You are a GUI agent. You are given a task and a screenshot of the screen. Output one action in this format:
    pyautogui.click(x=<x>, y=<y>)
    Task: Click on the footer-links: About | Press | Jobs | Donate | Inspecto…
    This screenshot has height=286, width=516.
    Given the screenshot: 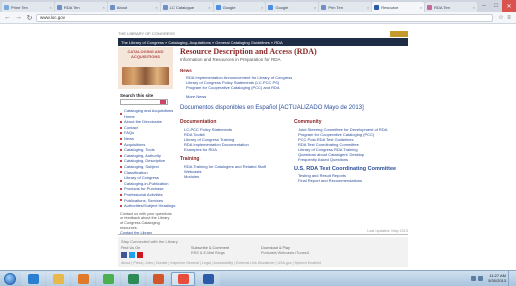 What is the action you would take?
    pyautogui.click(x=221, y=263)
    